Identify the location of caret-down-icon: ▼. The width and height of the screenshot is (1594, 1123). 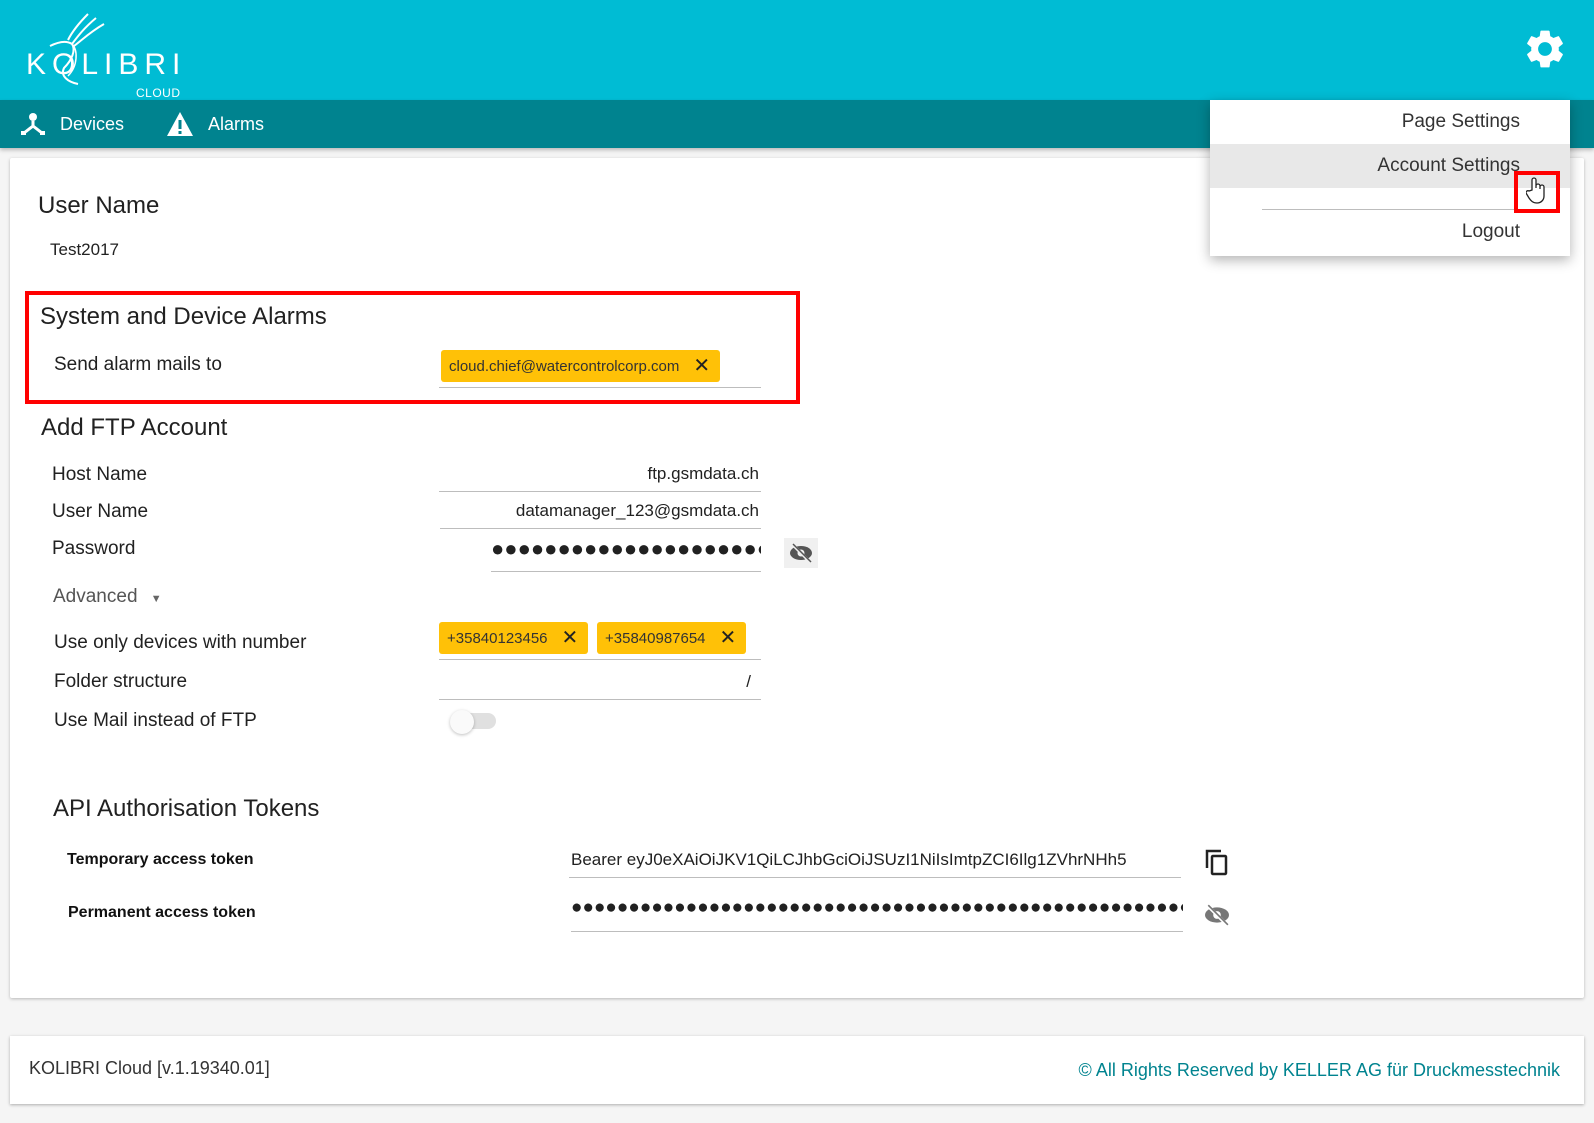
(156, 599).